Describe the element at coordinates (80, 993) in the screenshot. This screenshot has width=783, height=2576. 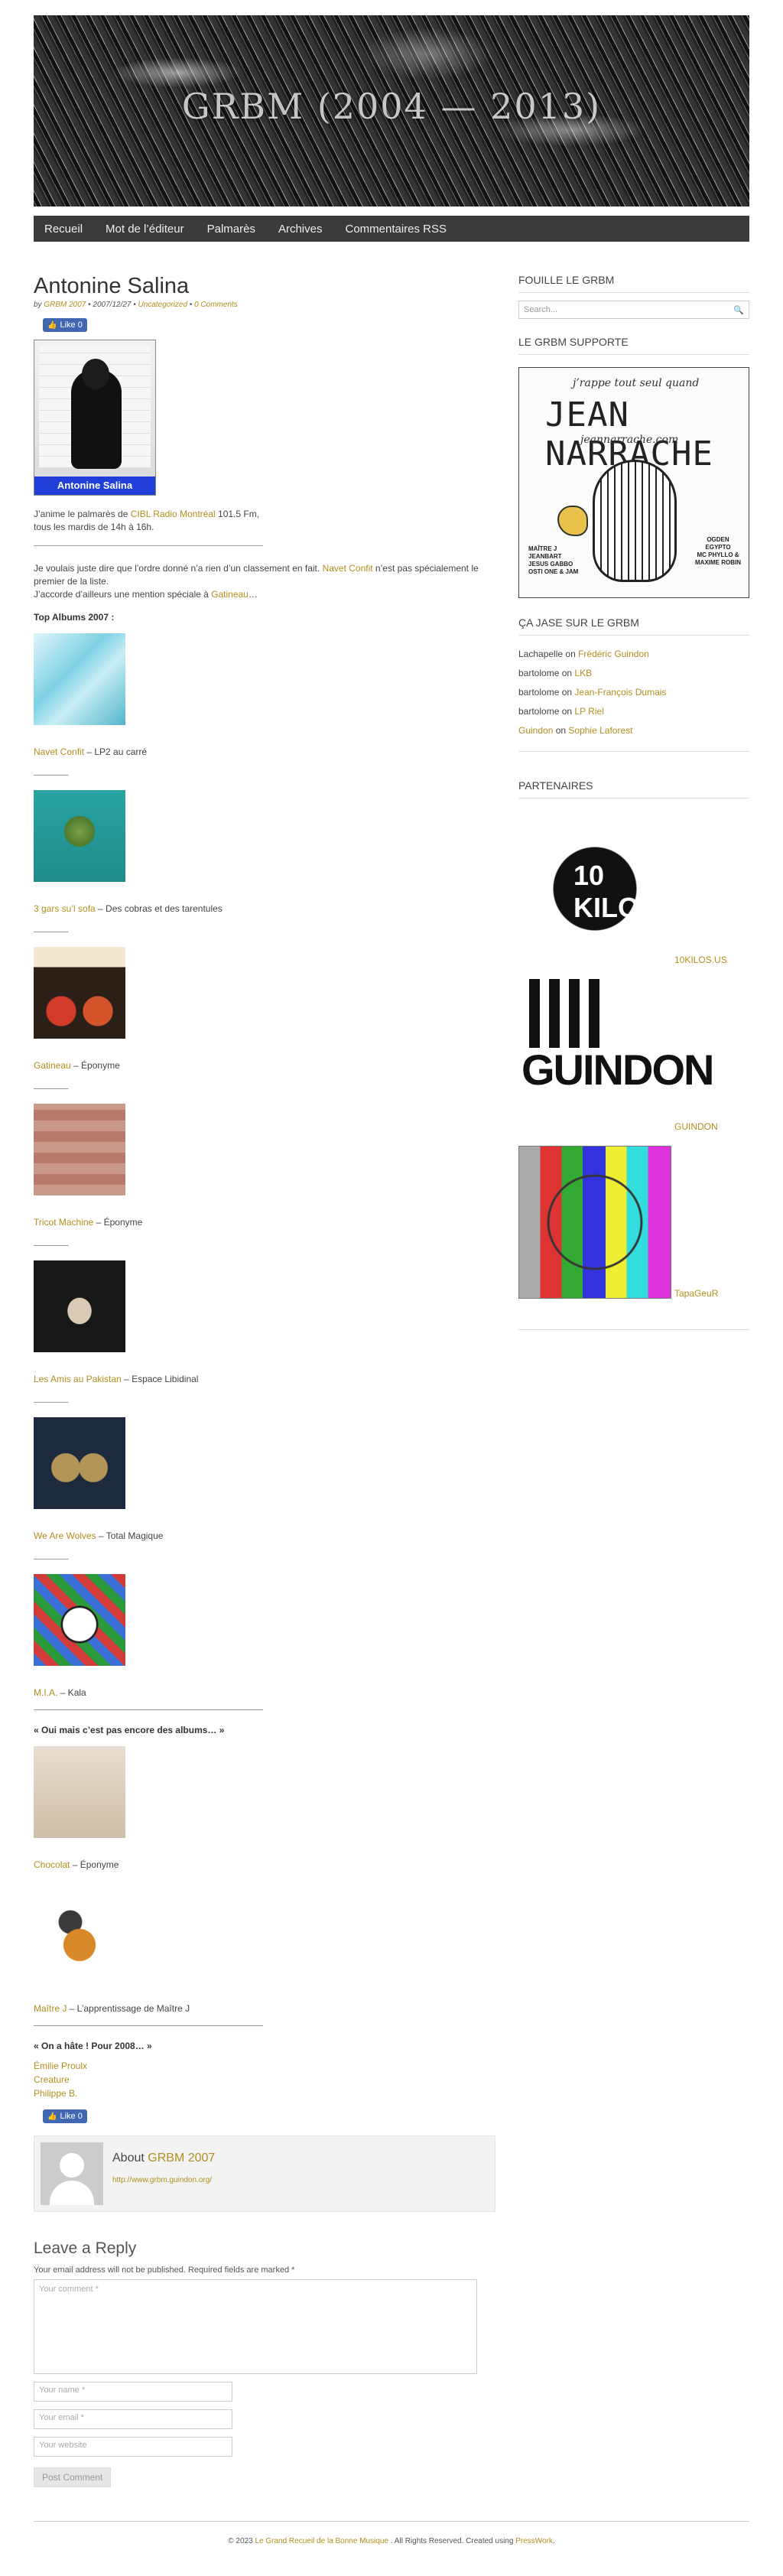
I see `album-cover-gatineau` at that location.